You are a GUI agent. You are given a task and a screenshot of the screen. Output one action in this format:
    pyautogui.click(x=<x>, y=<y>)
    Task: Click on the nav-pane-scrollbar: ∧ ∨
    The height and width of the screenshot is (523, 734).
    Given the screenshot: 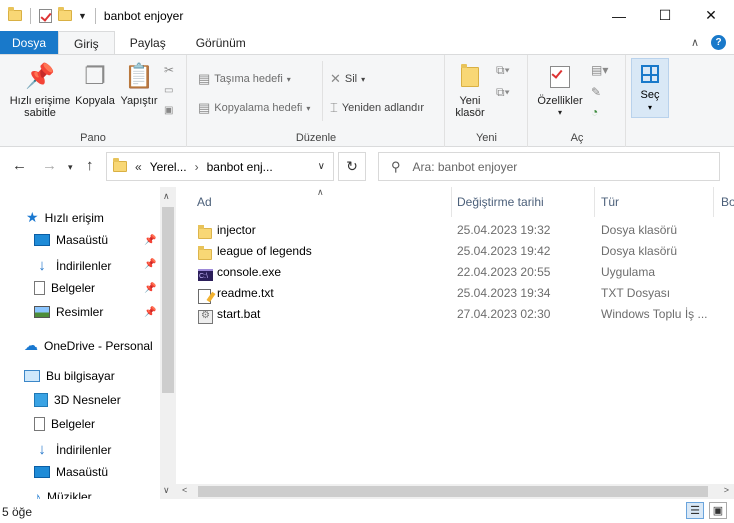 What is the action you would take?
    pyautogui.click(x=168, y=343)
    